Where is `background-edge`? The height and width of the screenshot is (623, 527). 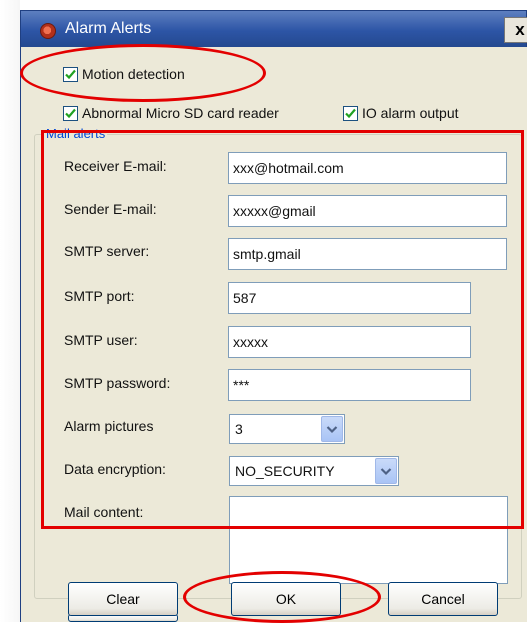 background-edge is located at coordinates (10, 311).